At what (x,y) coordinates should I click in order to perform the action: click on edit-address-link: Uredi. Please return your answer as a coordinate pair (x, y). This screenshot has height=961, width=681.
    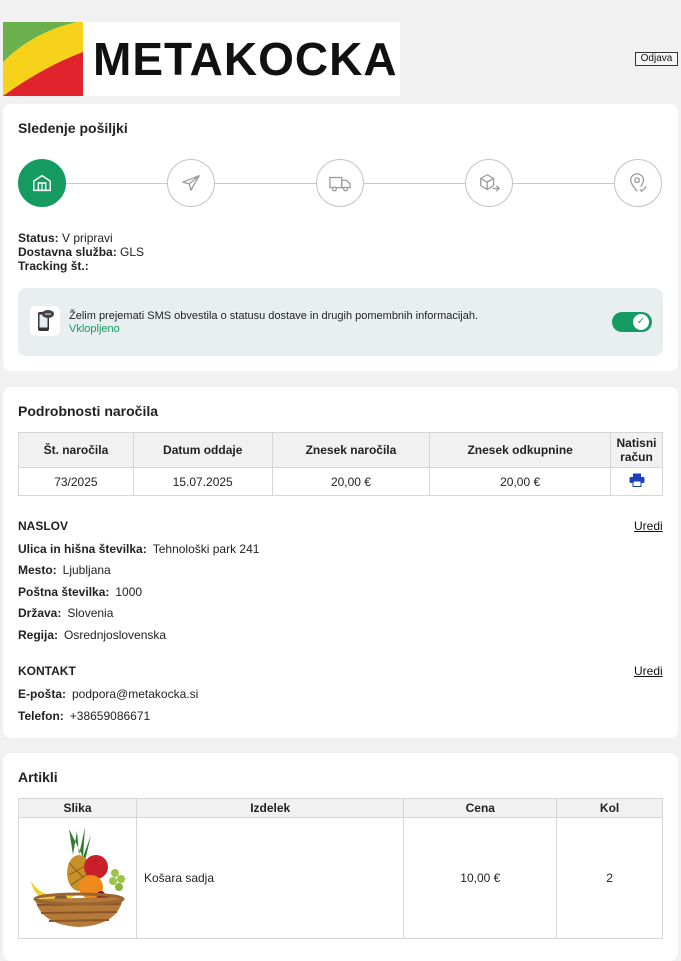
    Looking at the image, I should click on (648, 526).